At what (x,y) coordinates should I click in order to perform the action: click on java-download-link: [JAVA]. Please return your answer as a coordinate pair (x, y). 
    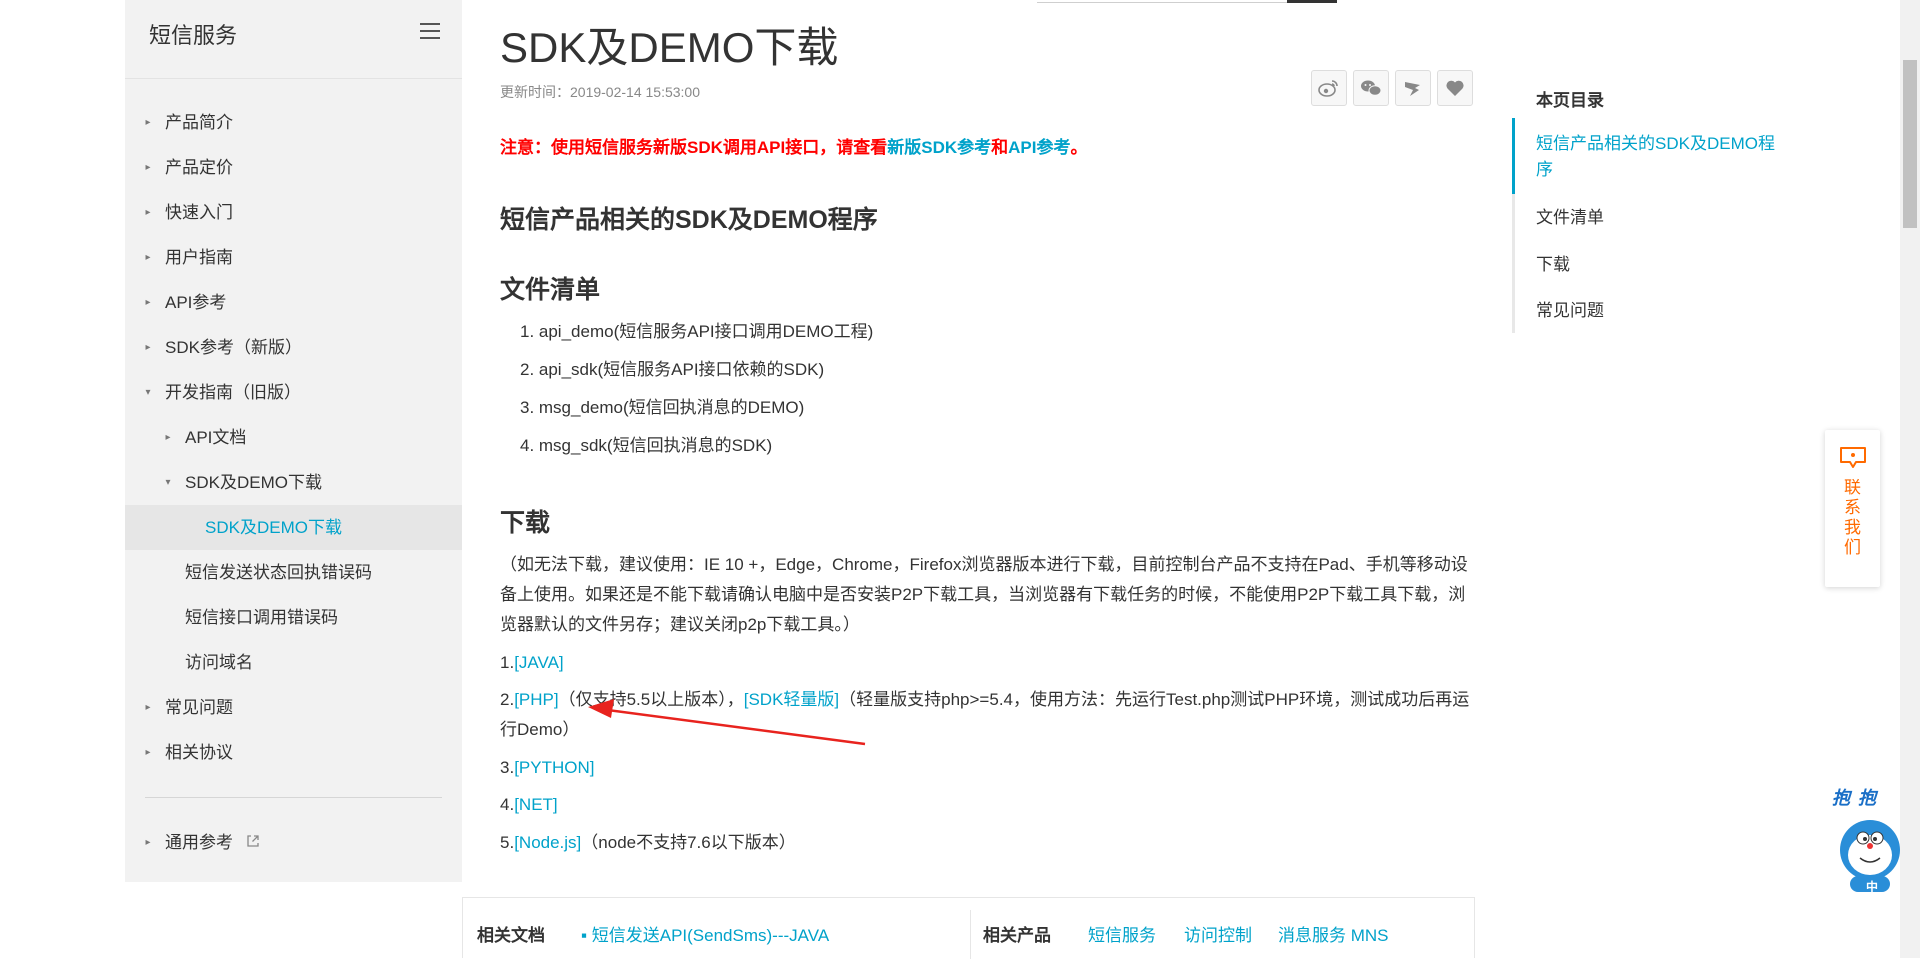
    Looking at the image, I should click on (538, 662).